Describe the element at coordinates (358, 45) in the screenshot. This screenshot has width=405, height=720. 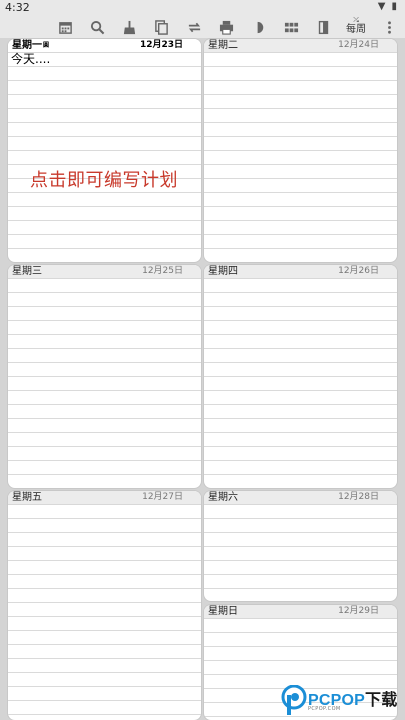
I see `day-date: 12月24日` at that location.